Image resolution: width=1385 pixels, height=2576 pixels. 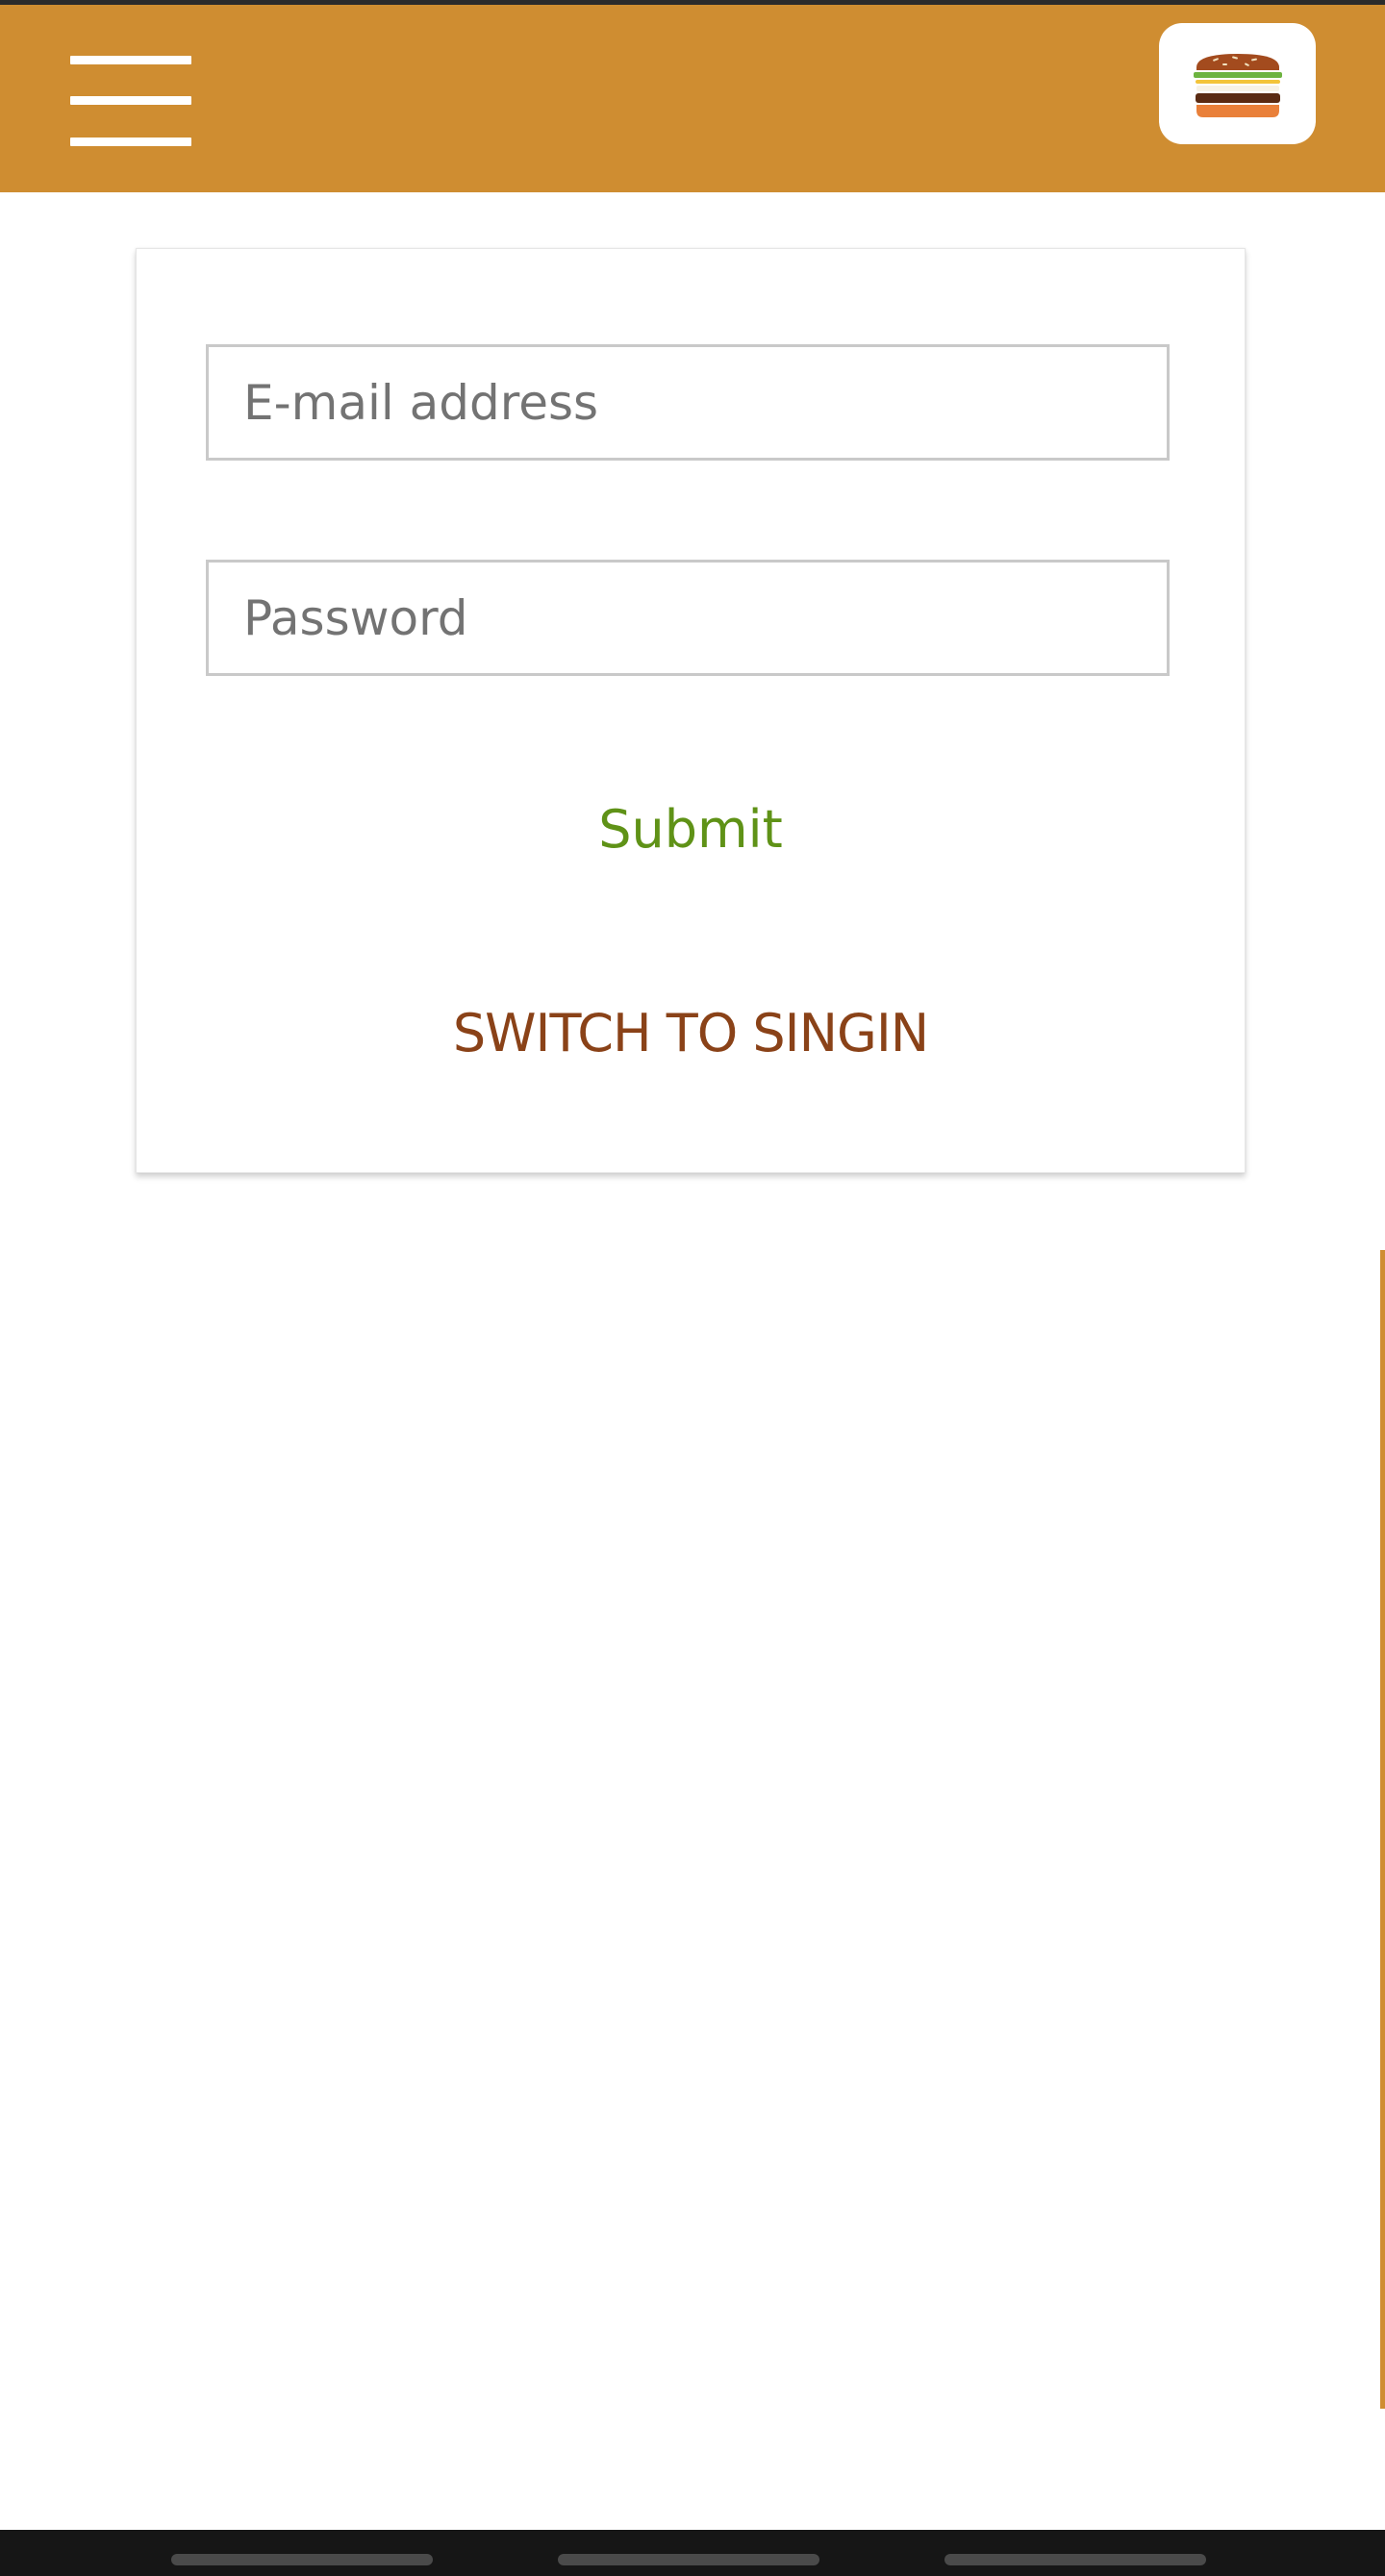 I want to click on menu-button, so click(x=129, y=101).